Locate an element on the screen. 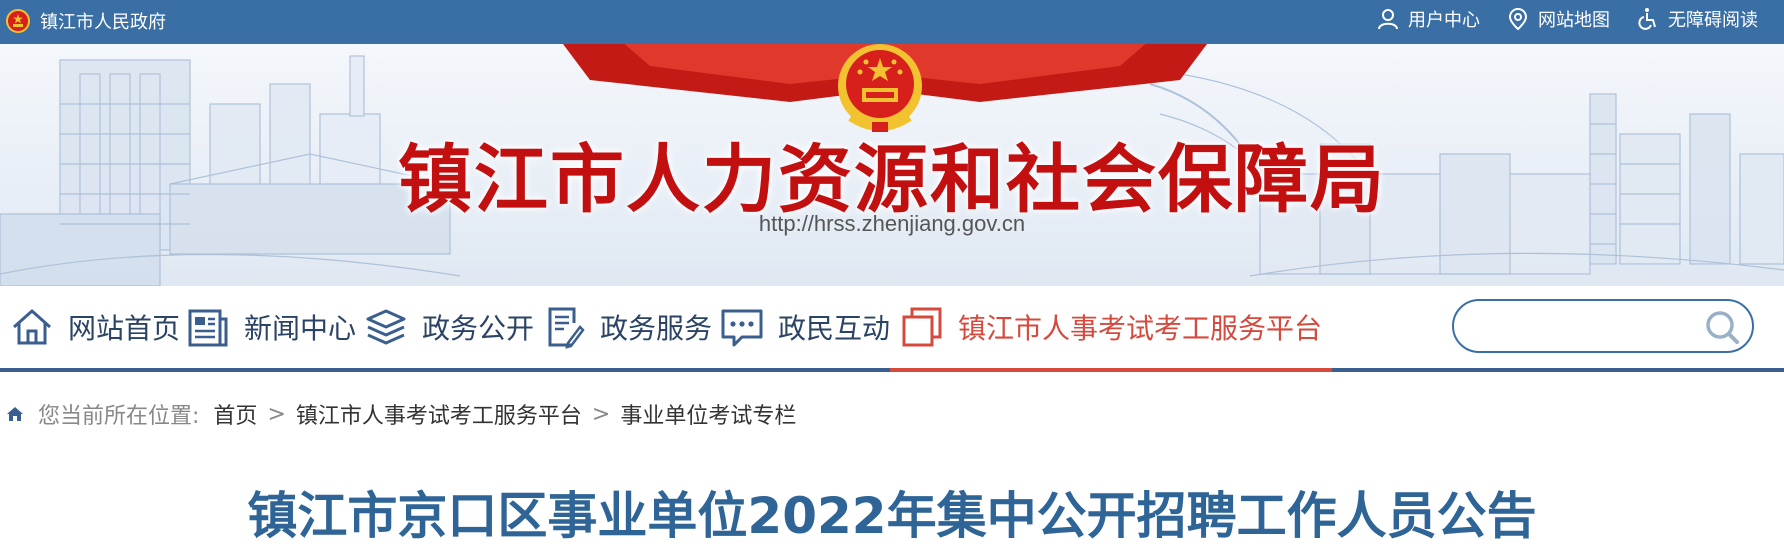 The height and width of the screenshot is (556, 1784). layers-icon is located at coordinates (386, 327).